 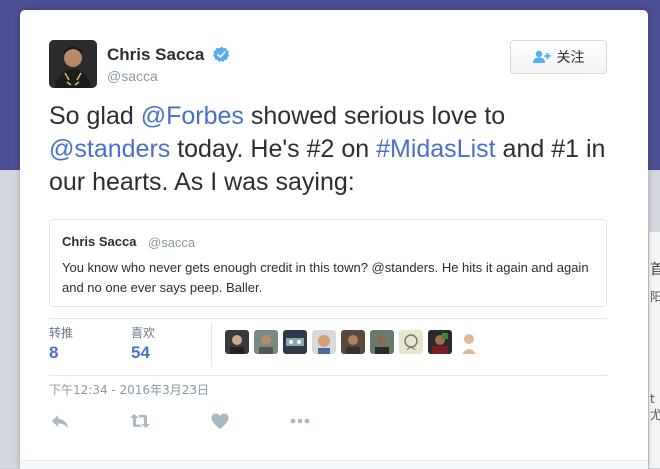 What do you see at coordinates (541, 56) in the screenshot?
I see `follow-user-icon` at bounding box center [541, 56].